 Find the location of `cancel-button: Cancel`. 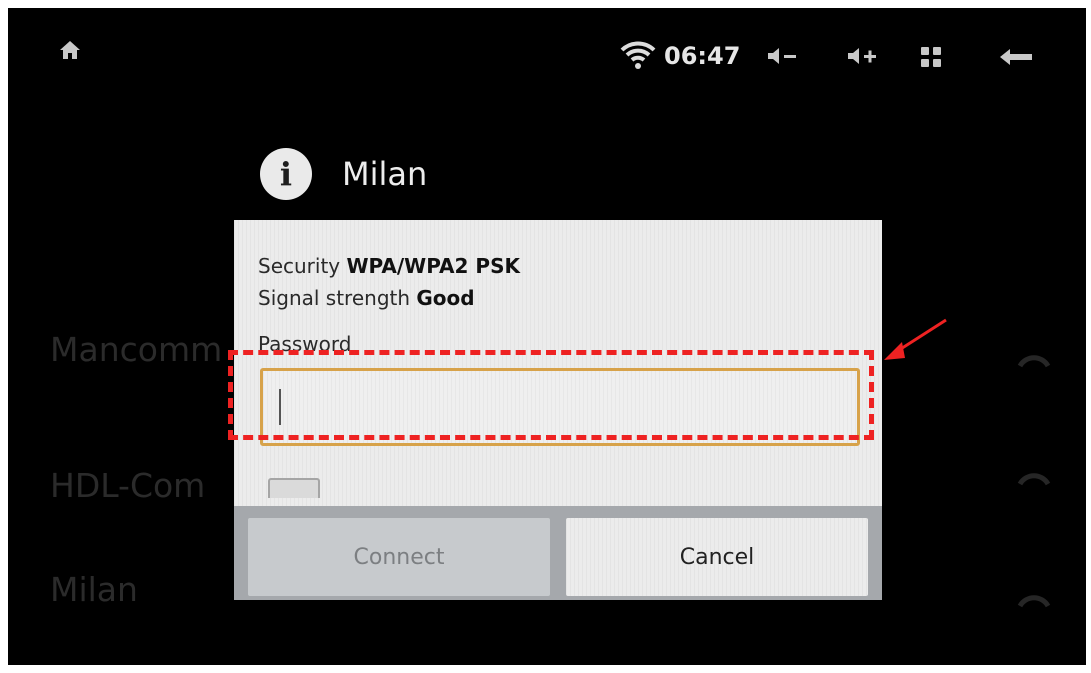

cancel-button: Cancel is located at coordinates (717, 557).